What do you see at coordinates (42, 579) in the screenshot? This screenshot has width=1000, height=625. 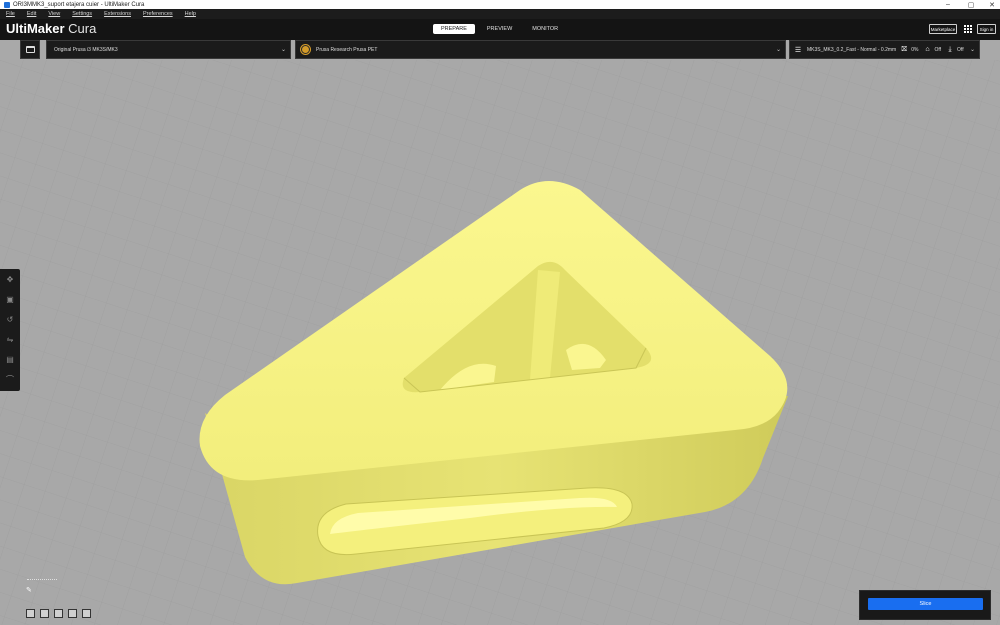 I see `object-info-line` at bounding box center [42, 579].